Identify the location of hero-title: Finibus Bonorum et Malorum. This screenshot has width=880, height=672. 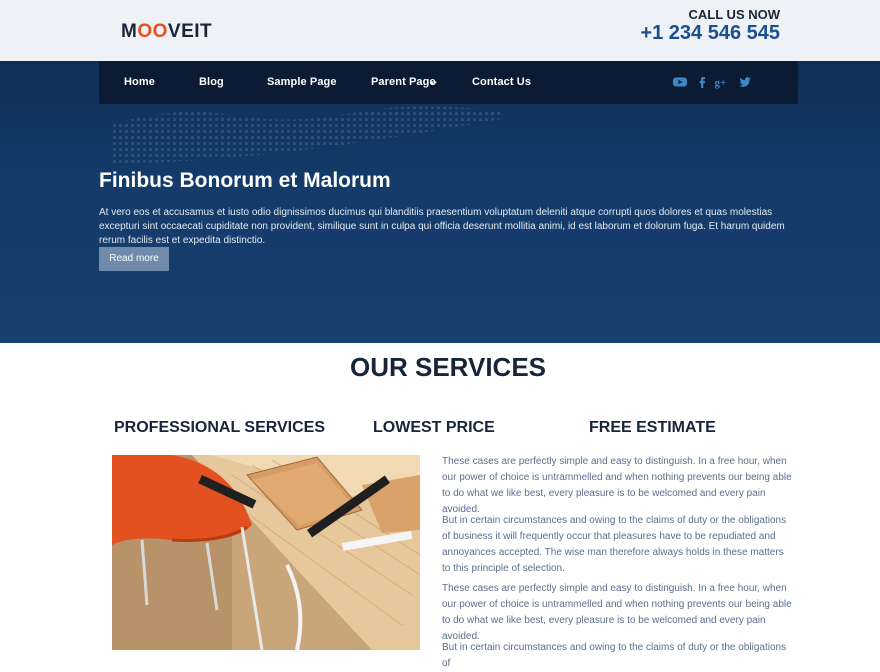
(245, 180).